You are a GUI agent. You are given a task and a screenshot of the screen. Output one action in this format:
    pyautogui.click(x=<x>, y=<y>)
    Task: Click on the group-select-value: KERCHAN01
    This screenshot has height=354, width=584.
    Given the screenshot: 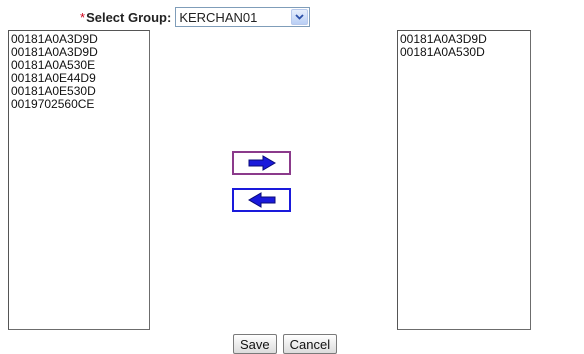 What is the action you would take?
    pyautogui.click(x=218, y=17)
    